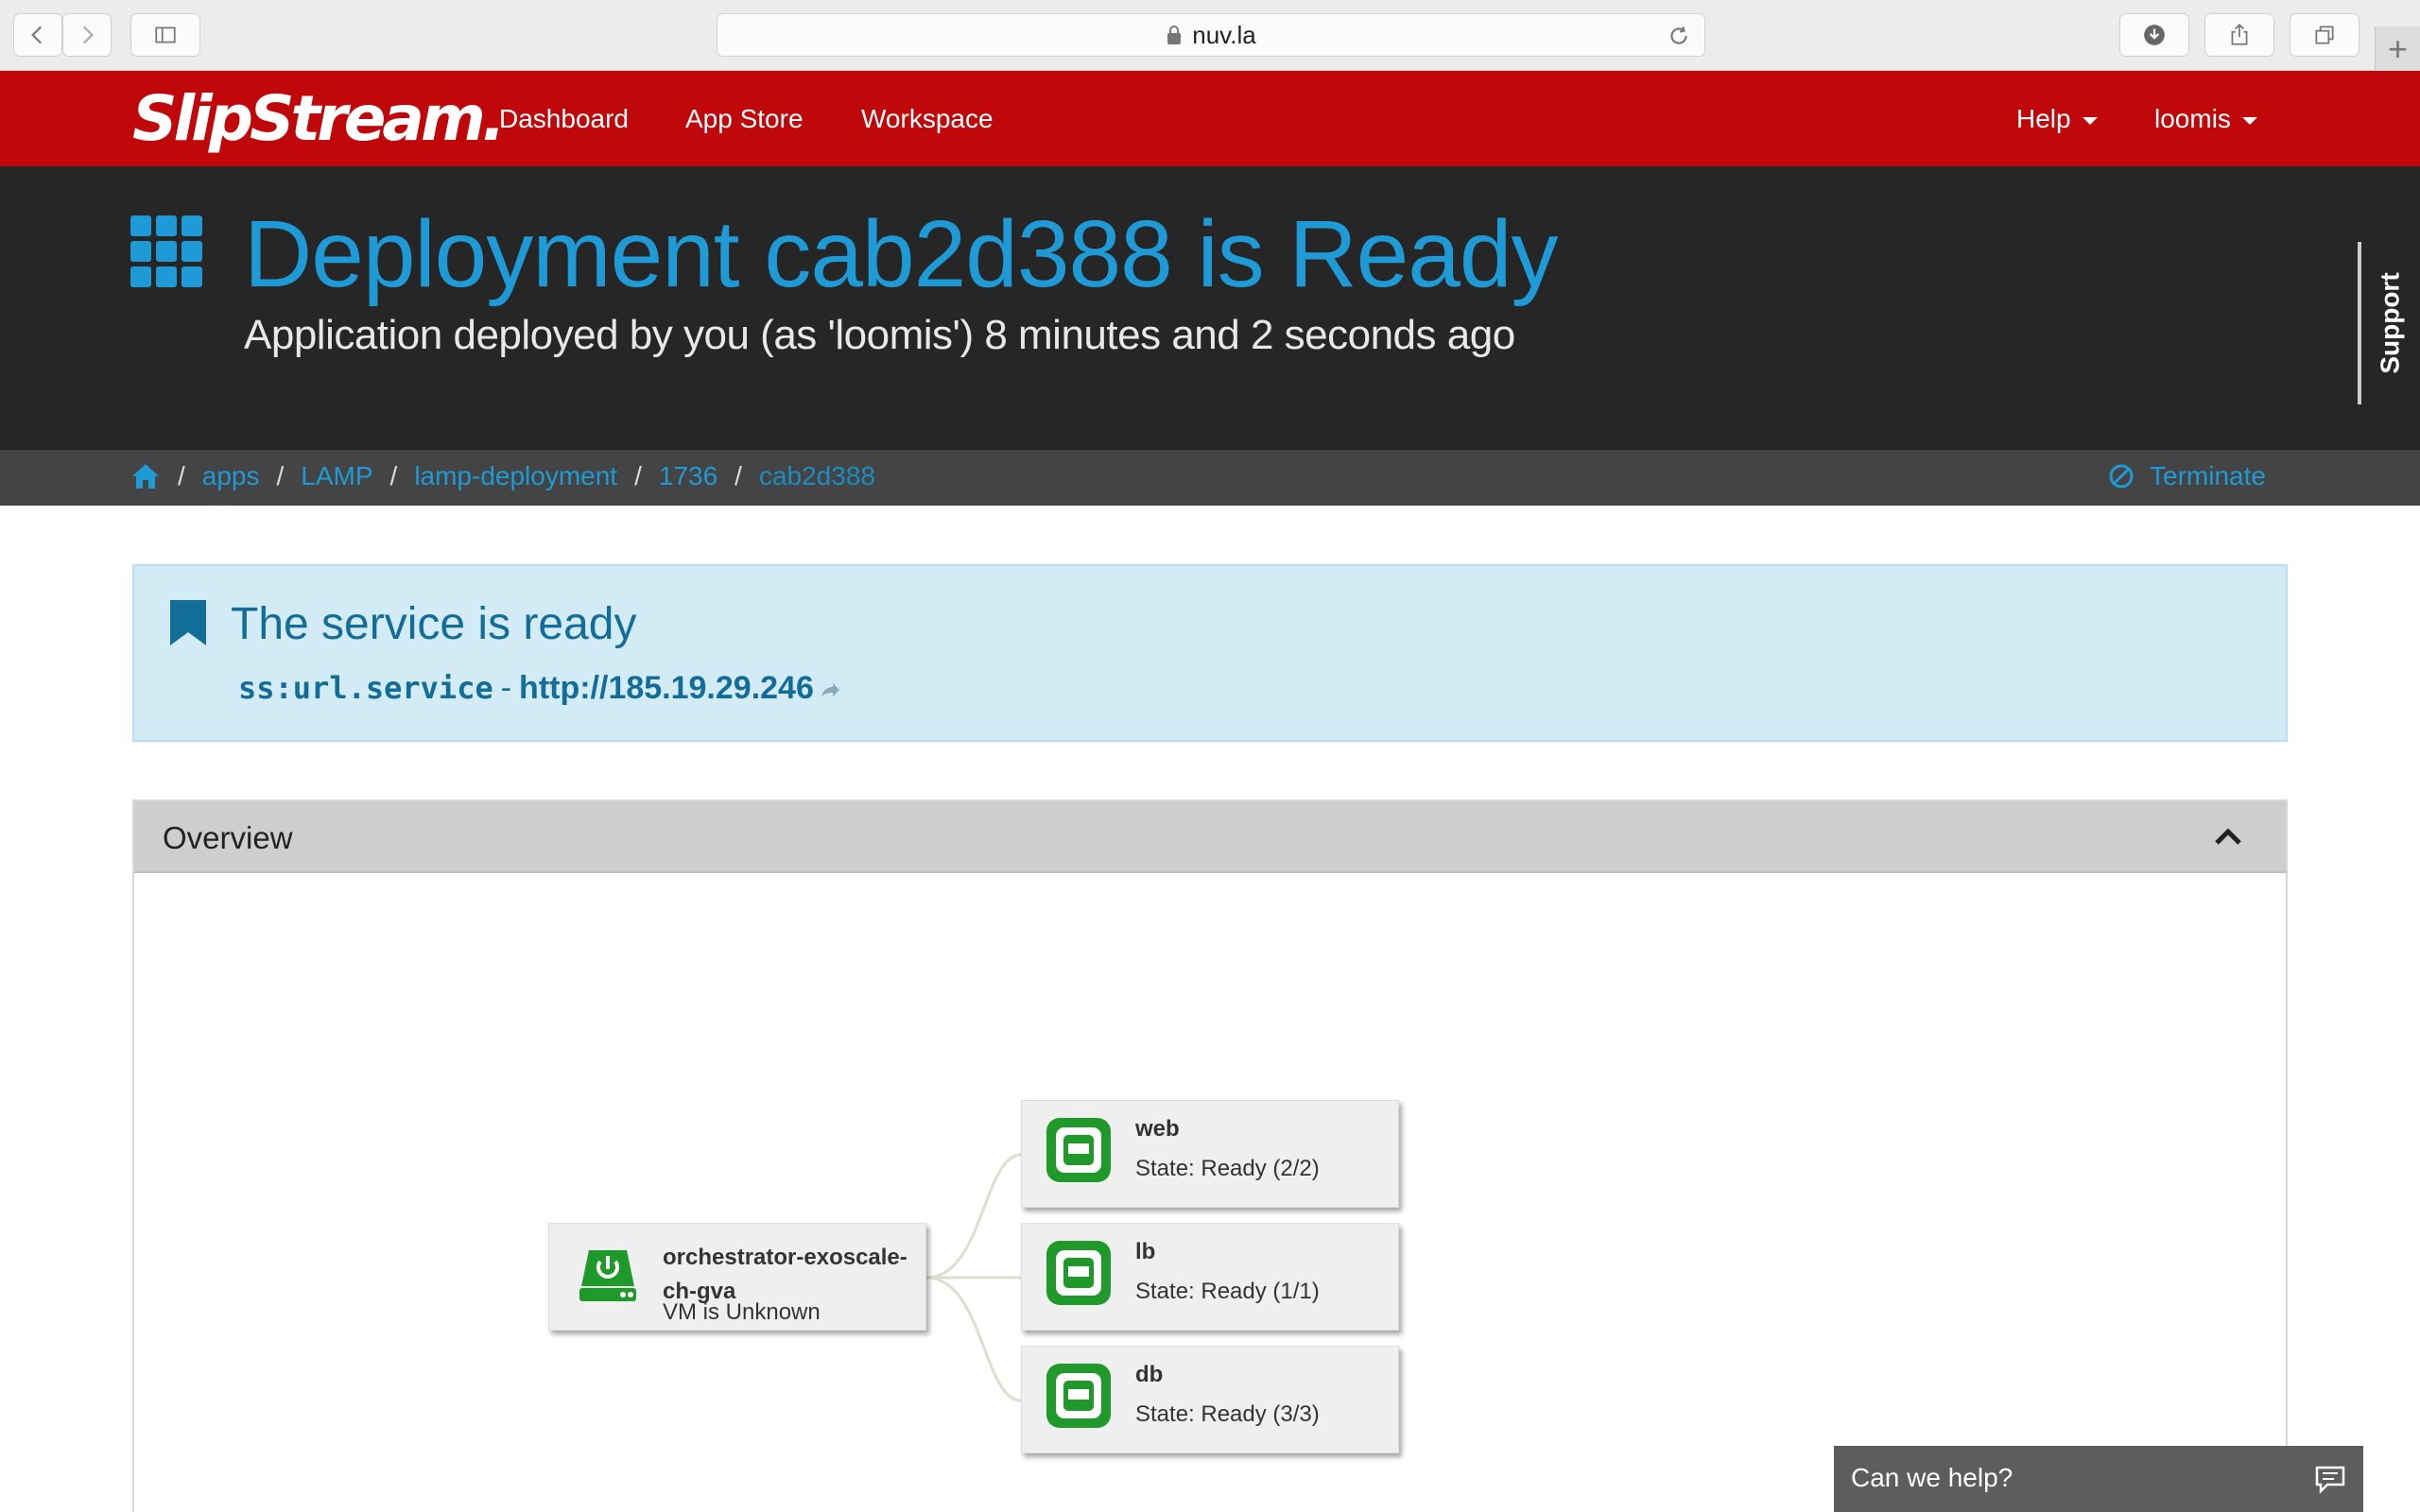 This screenshot has width=2420, height=1512. Describe the element at coordinates (2043, 118) in the screenshot. I see `help-label: Help` at that location.